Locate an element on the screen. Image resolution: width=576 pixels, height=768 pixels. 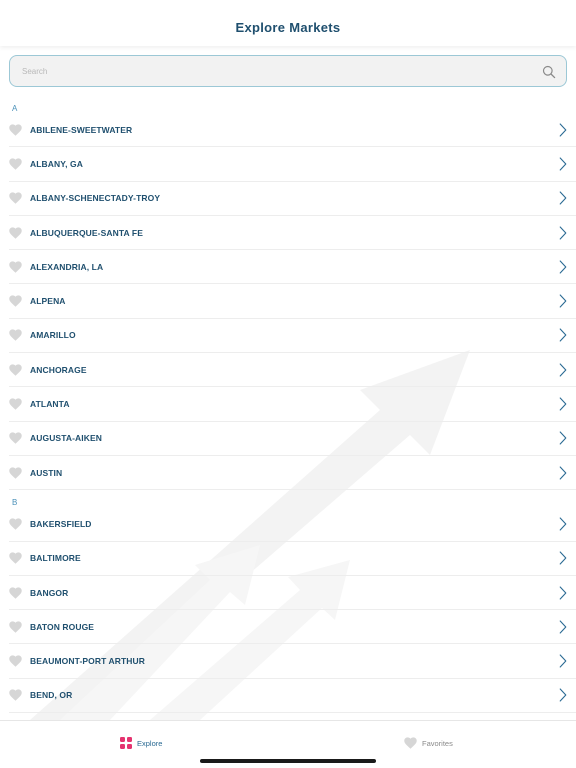
market-row: BAKERSFIELD is located at coordinates (292, 524).